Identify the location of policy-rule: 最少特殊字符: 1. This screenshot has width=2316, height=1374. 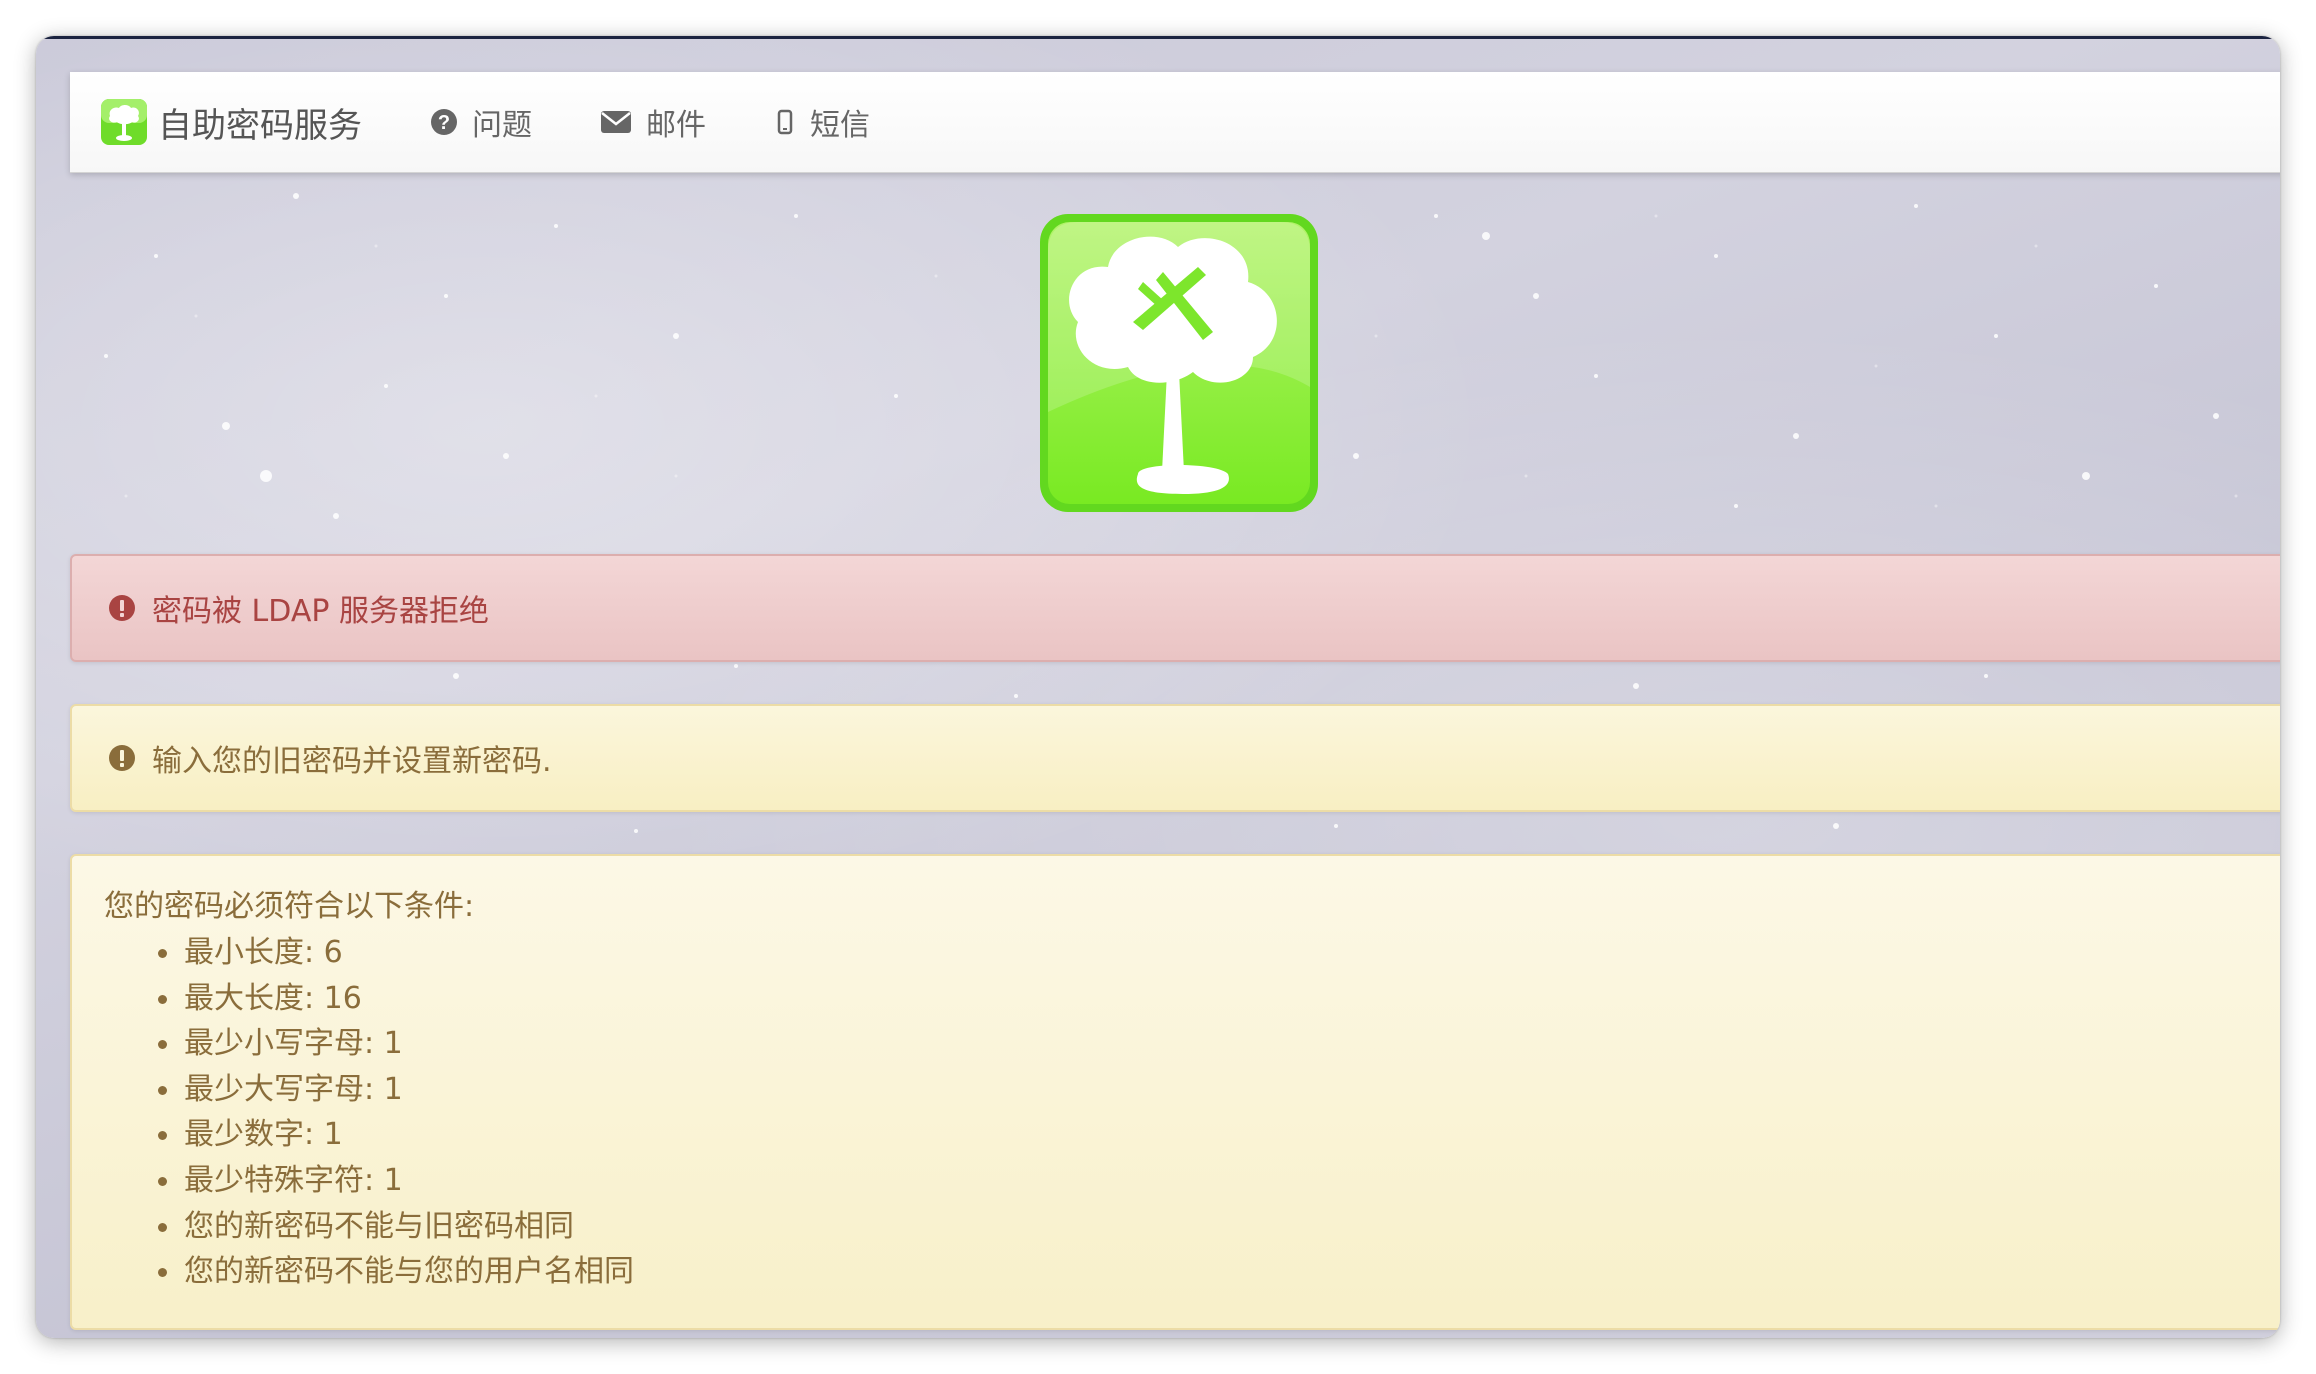
(1219, 1181).